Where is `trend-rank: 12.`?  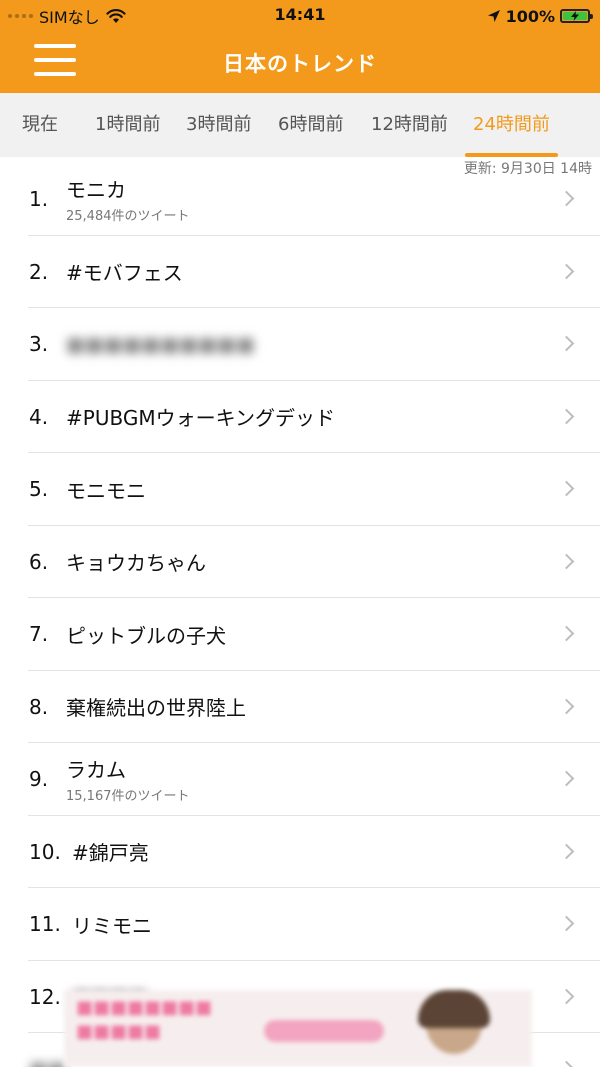
trend-rank: 12. is located at coordinates (45, 996).